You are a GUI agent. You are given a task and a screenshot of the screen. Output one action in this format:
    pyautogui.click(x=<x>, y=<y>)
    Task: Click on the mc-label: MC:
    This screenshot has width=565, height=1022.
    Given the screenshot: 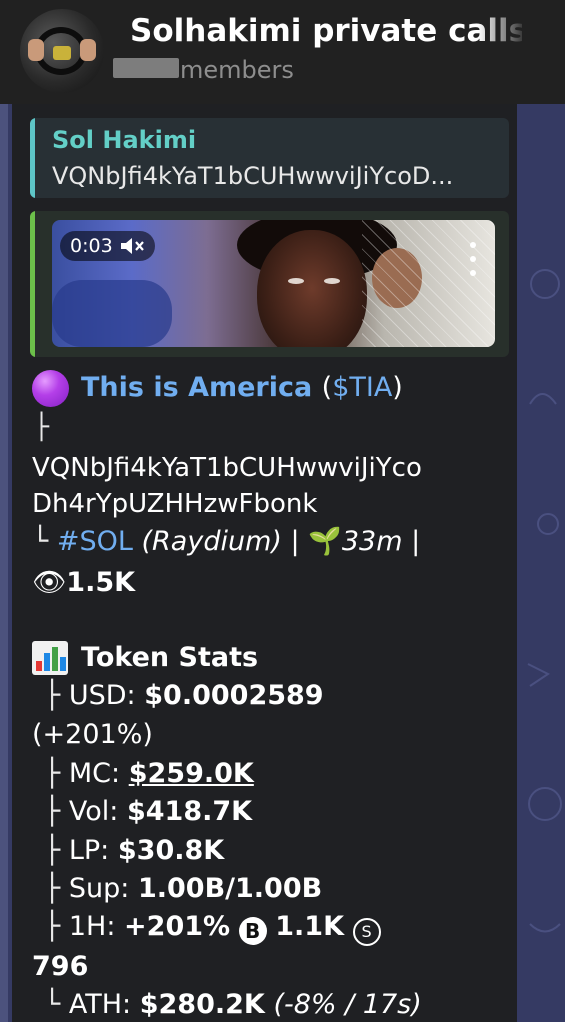 What is the action you would take?
    pyautogui.click(x=94, y=773)
    